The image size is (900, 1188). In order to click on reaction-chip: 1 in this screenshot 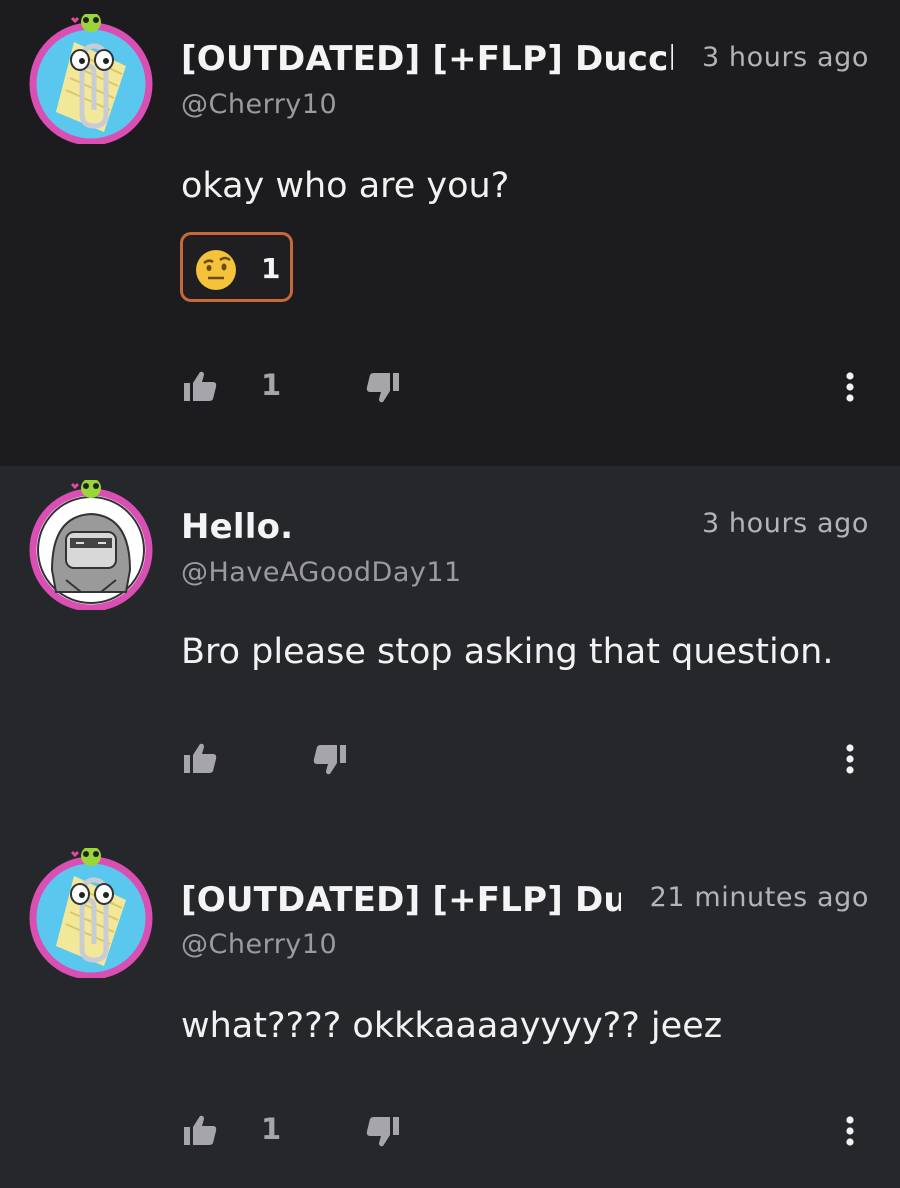, I will do `click(236, 267)`.